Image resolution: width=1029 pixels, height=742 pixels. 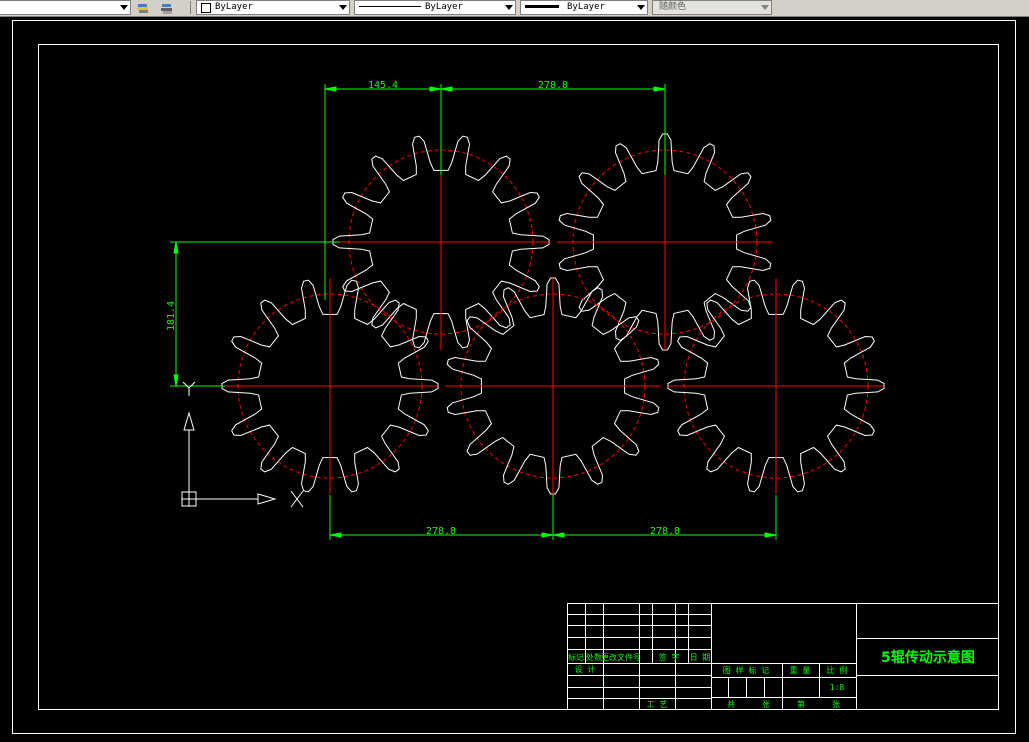 I want to click on plotstyle-control: 随颜色, so click(x=712, y=7).